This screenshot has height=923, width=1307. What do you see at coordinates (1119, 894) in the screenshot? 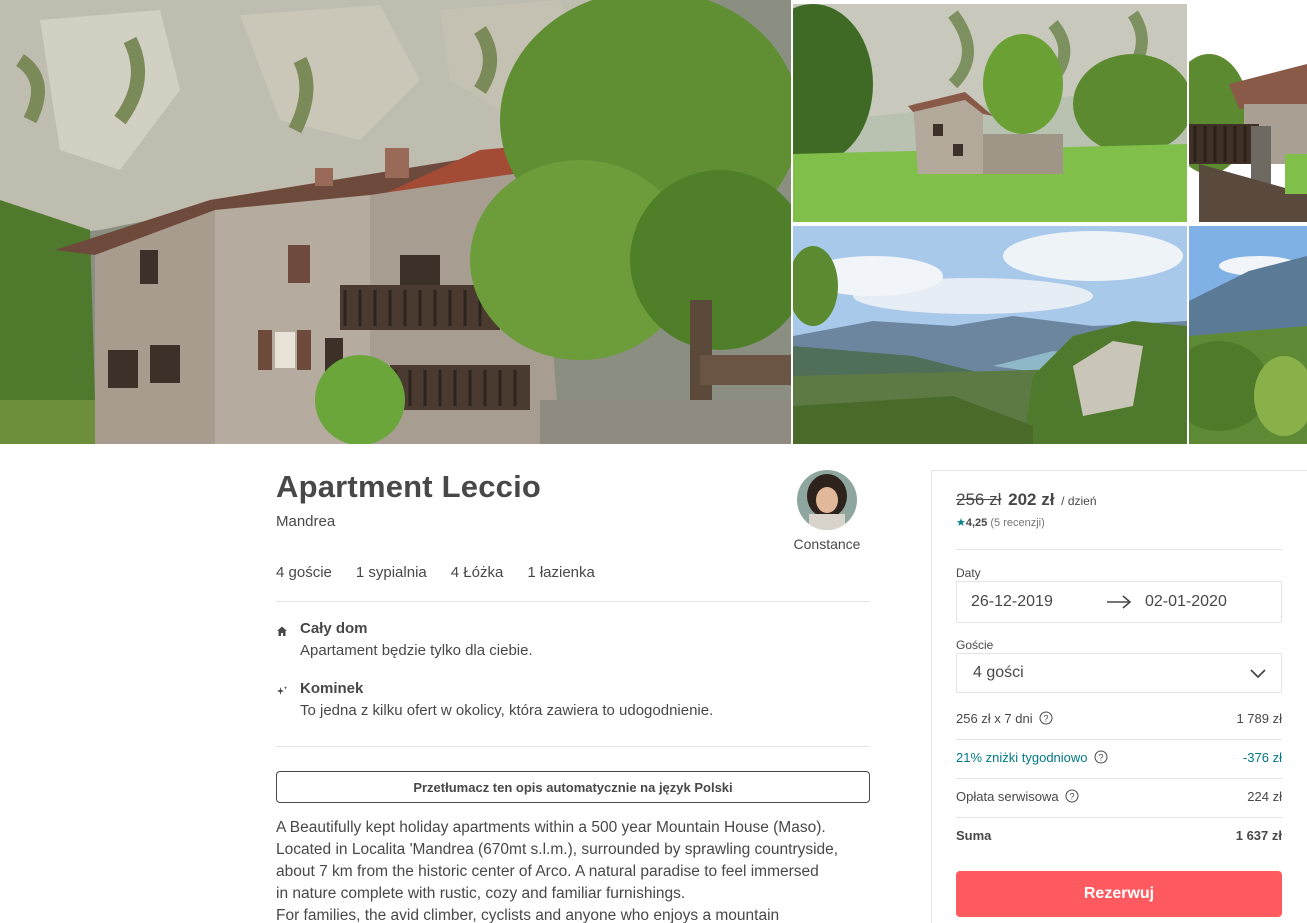
I see `reserve-button: Rezerwuj` at bounding box center [1119, 894].